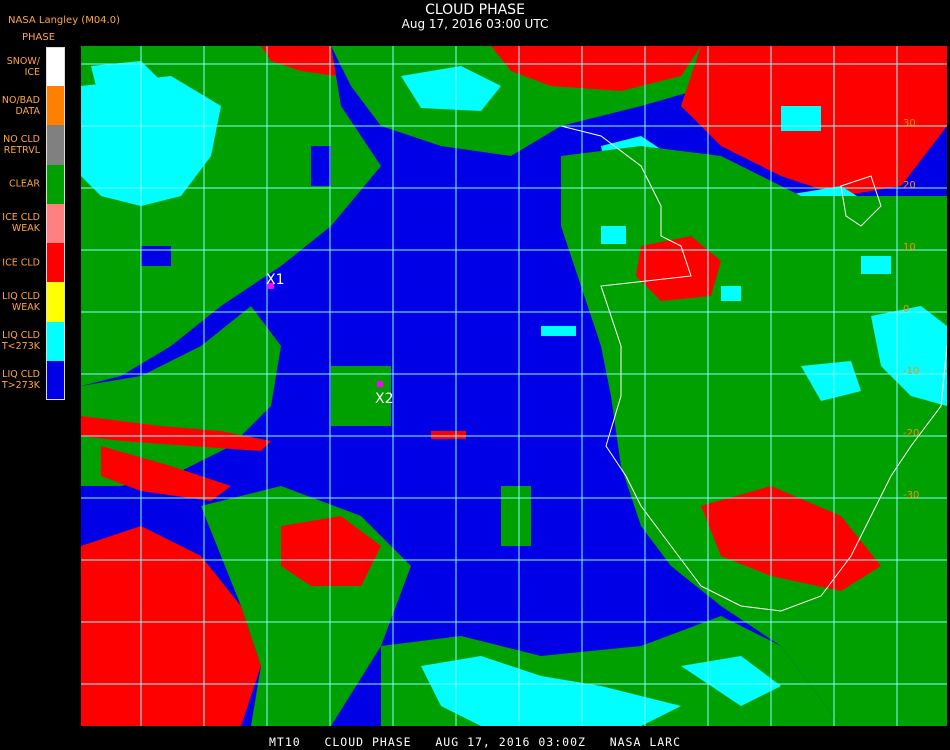 The width and height of the screenshot is (950, 750). I want to click on legend-title: PHASE, so click(39, 37).